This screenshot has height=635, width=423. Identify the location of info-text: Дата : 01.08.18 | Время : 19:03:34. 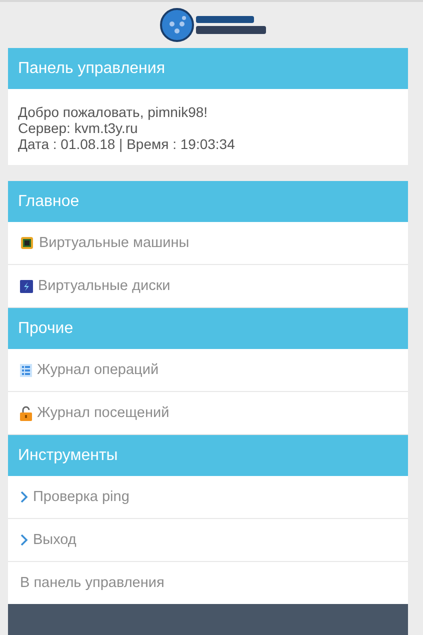
(127, 144).